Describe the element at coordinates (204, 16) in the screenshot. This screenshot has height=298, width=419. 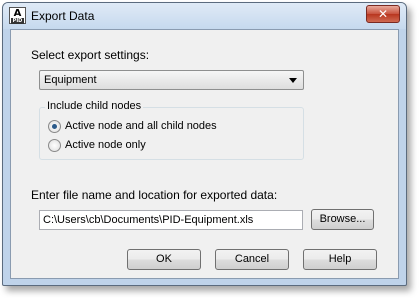
I see `title-bar: A PID Export Data ✕` at that location.